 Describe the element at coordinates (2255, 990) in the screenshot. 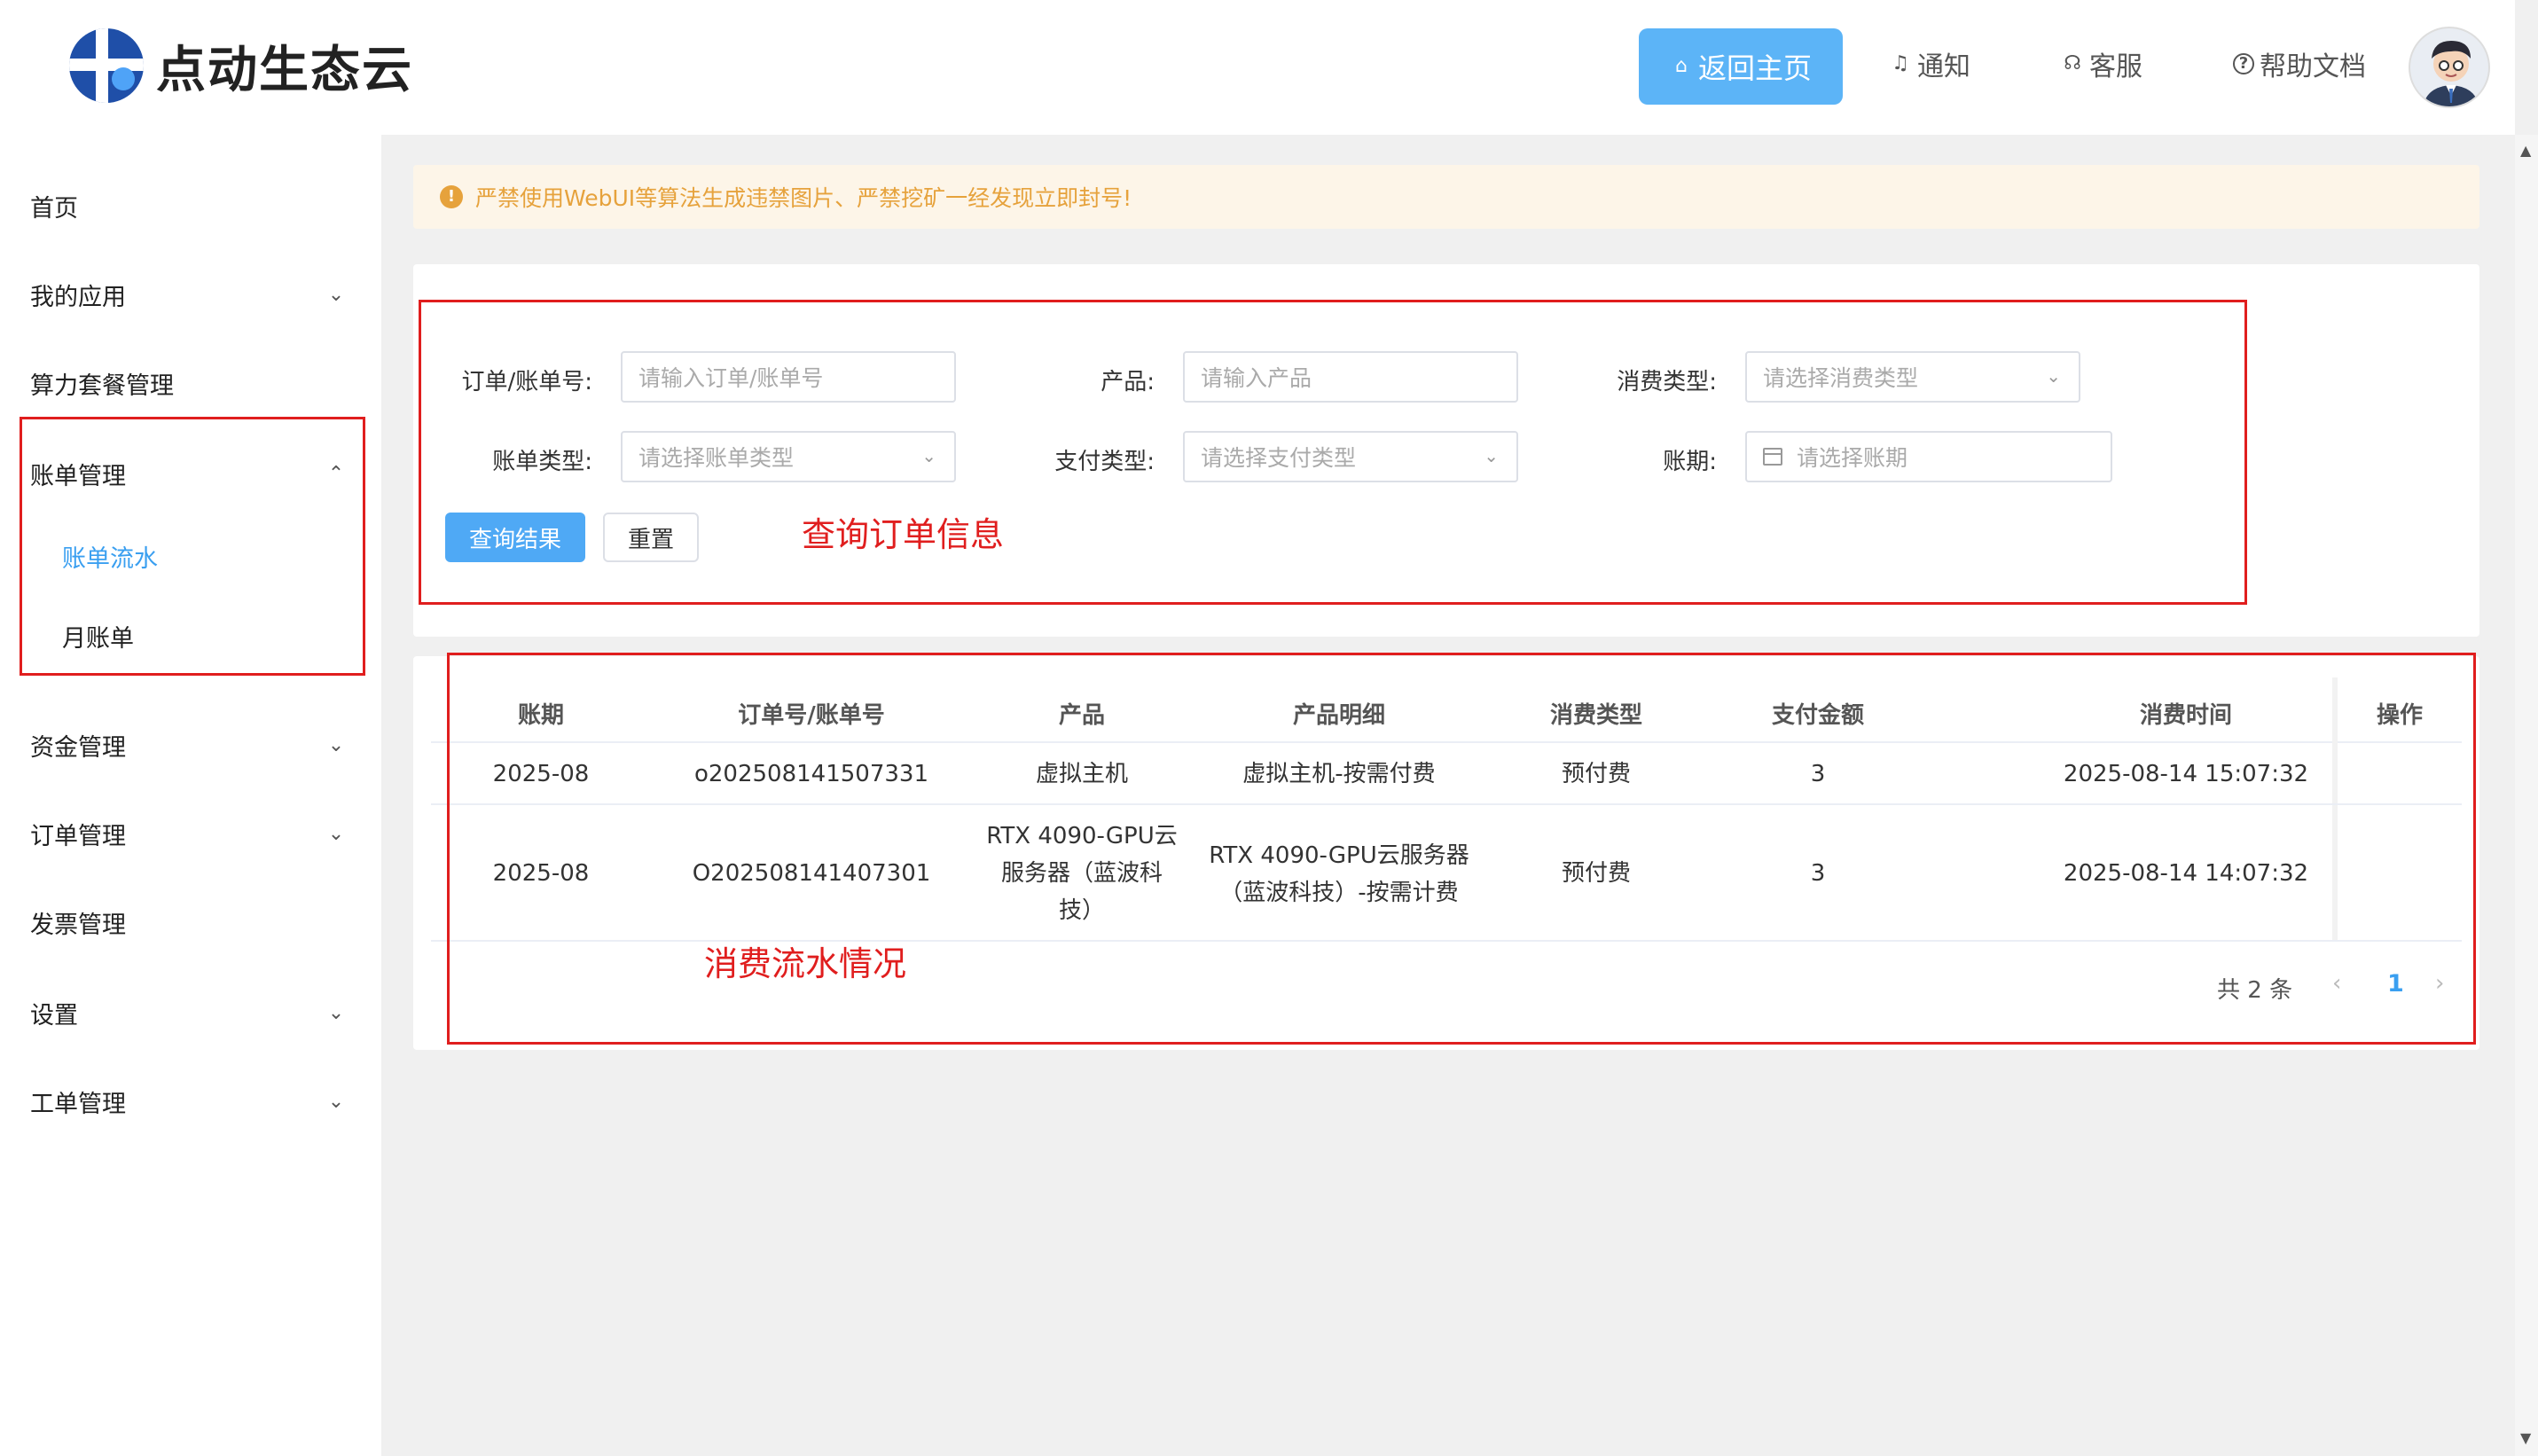

I see `pager-total: 共 2 条` at that location.